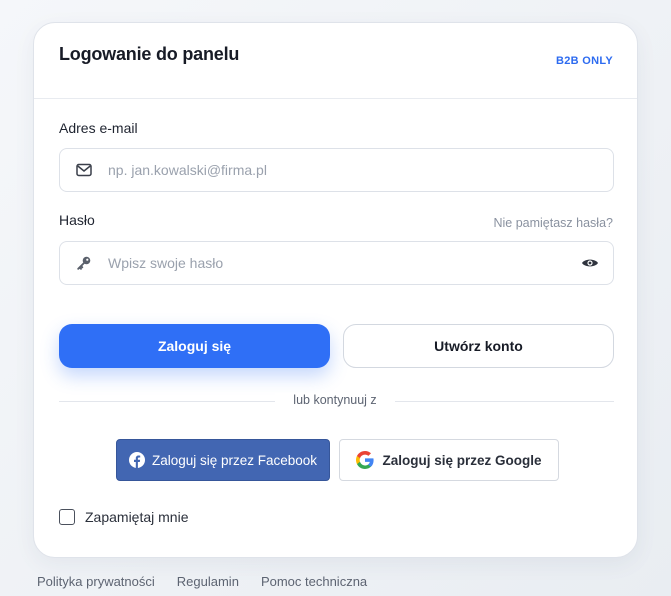 This screenshot has width=671, height=596. What do you see at coordinates (462, 460) in the screenshot?
I see `google-login-label: Zaloguj się przez Google` at bounding box center [462, 460].